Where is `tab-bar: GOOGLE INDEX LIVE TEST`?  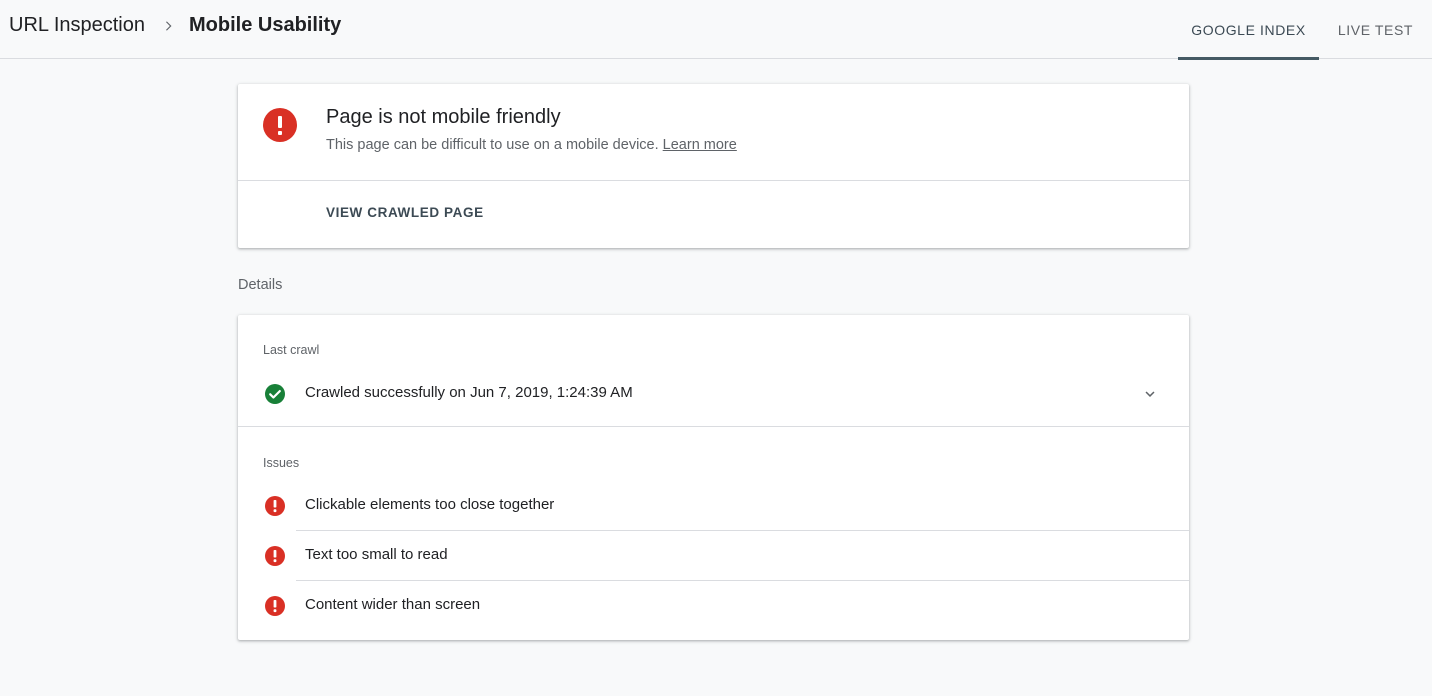
tab-bar: GOOGLE INDEX LIVE TEST is located at coordinates (1305, 30).